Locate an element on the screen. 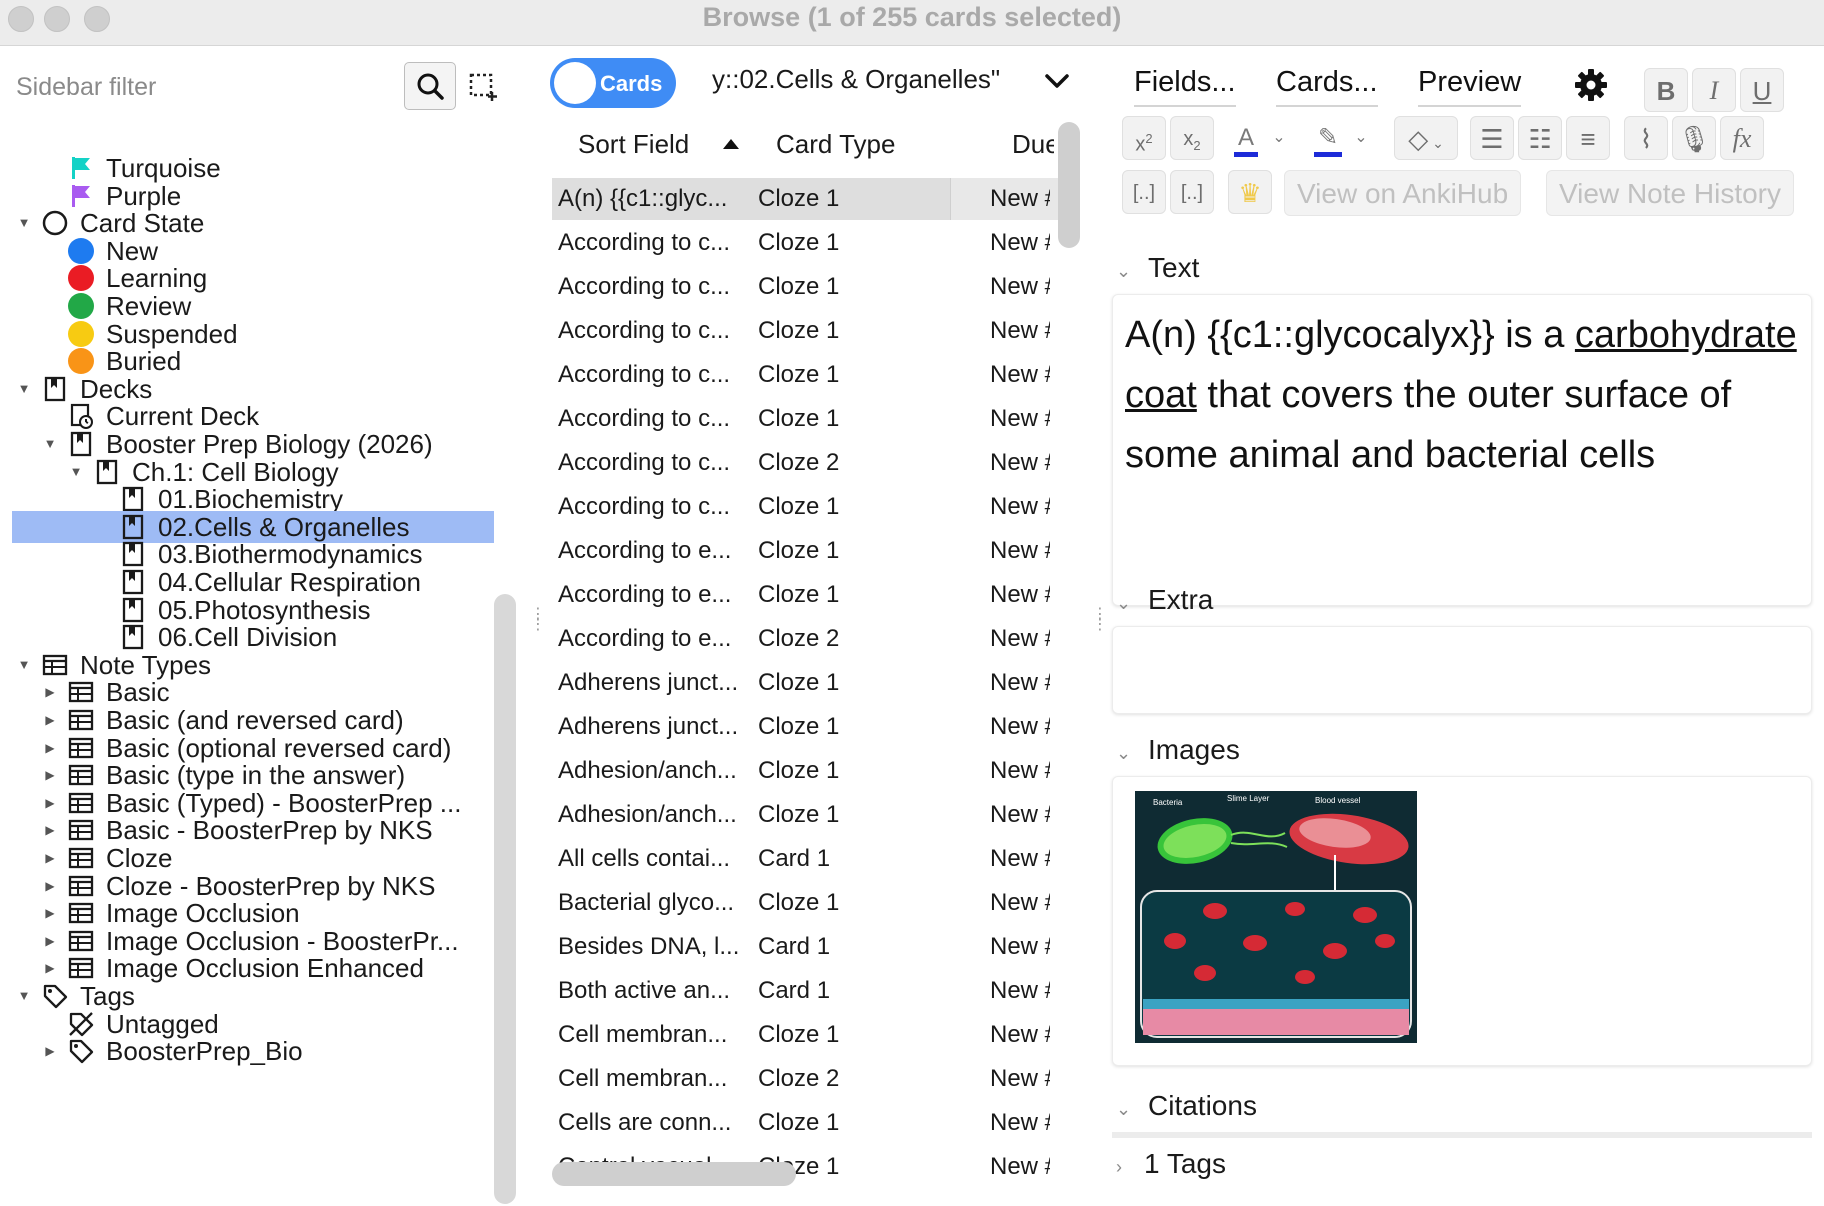 The image size is (1824, 1206). field-header-extra: ⌄ Extra is located at coordinates (1164, 600).